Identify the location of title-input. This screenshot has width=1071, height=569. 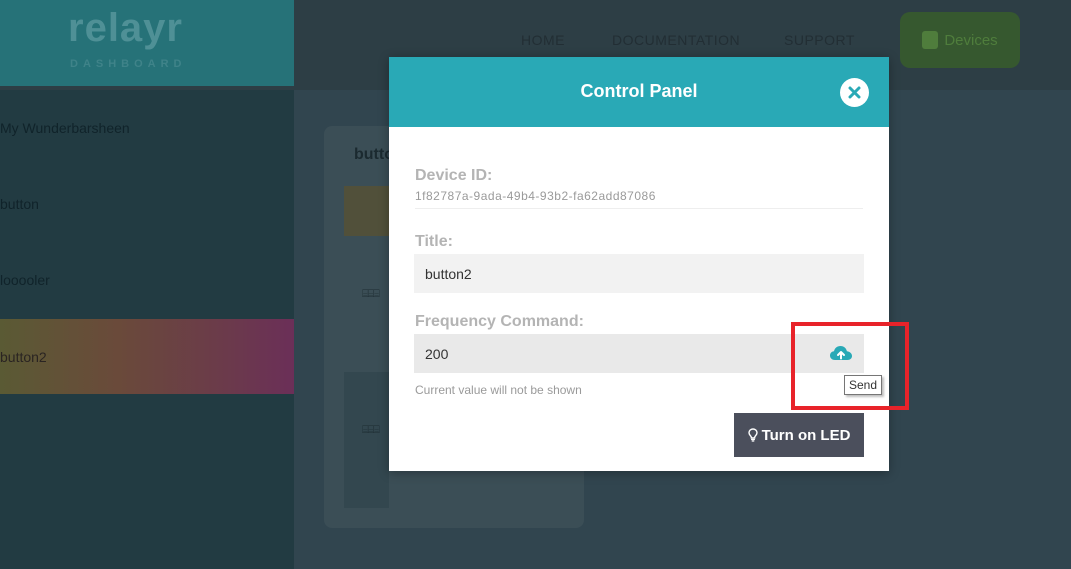
(639, 273).